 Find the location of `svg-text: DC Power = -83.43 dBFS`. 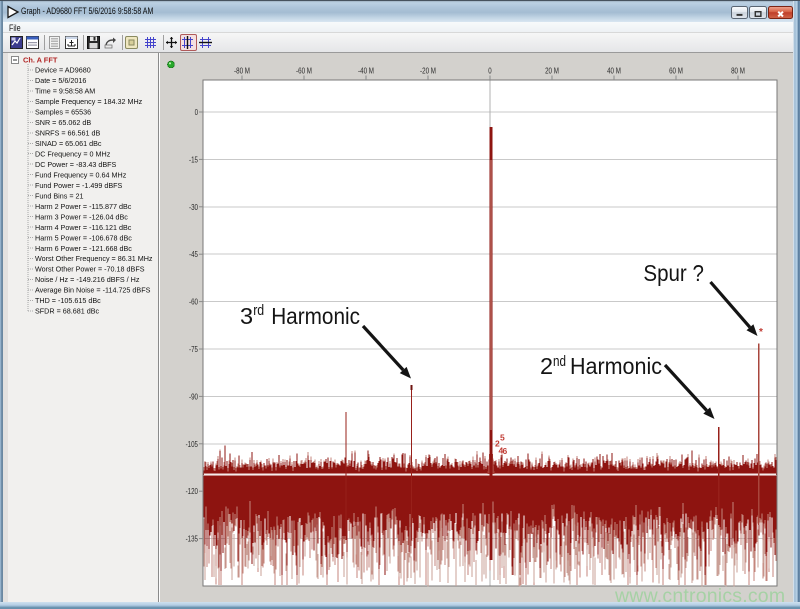

svg-text: DC Power = -83.43 dBFS is located at coordinates (76, 164).